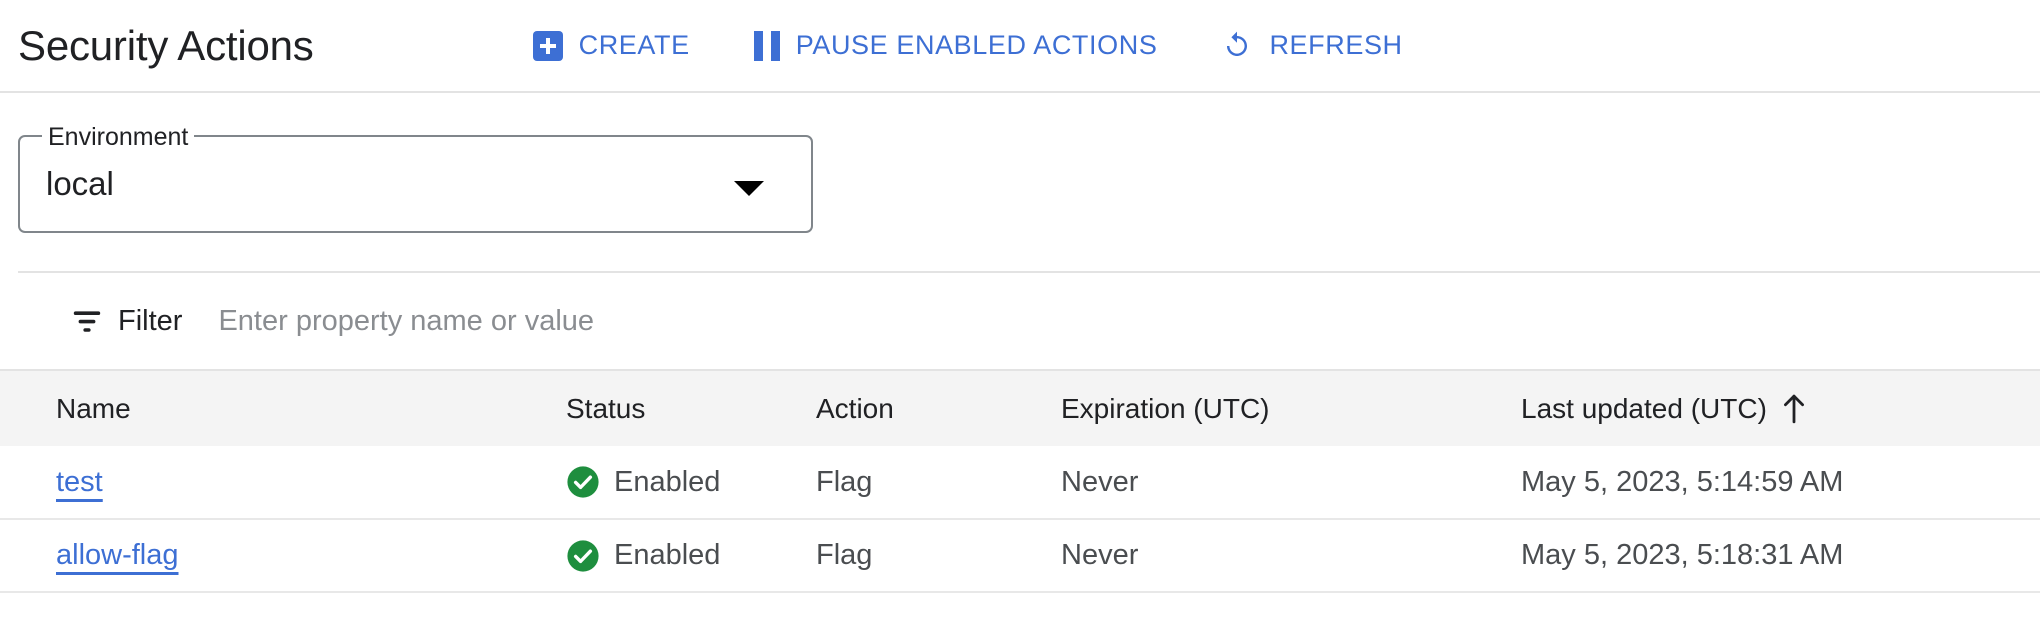 This screenshot has height=620, width=2040. Describe the element at coordinates (634, 45) in the screenshot. I see `create-button-label: CREATE` at that location.